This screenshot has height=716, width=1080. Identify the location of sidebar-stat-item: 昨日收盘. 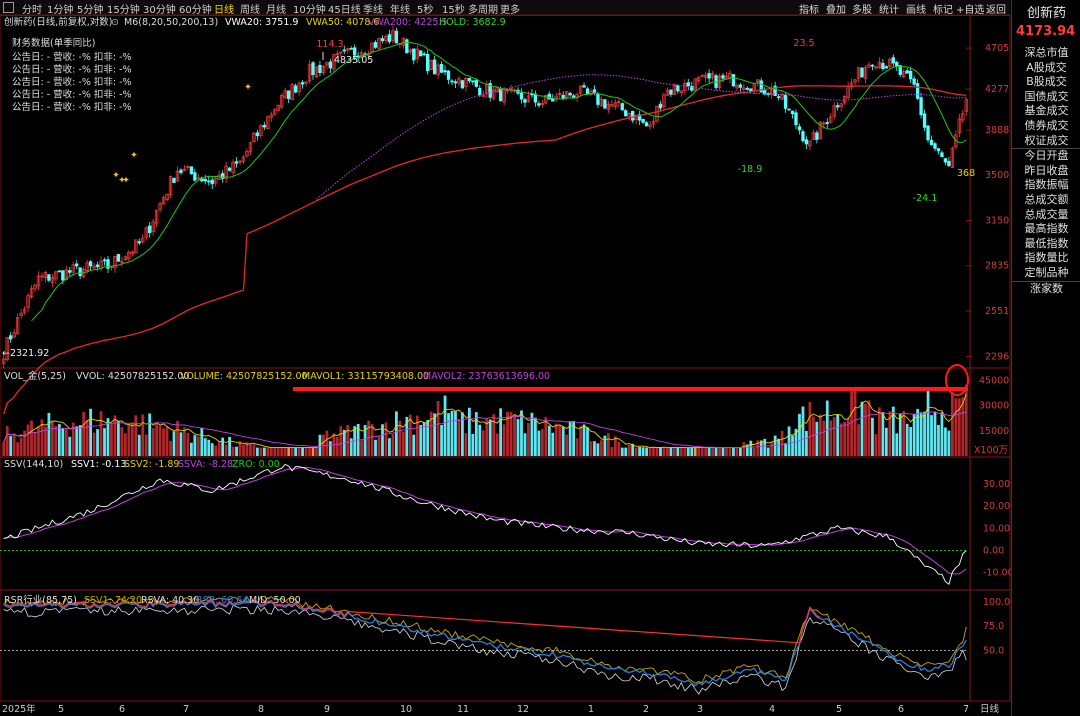
(1046, 171).